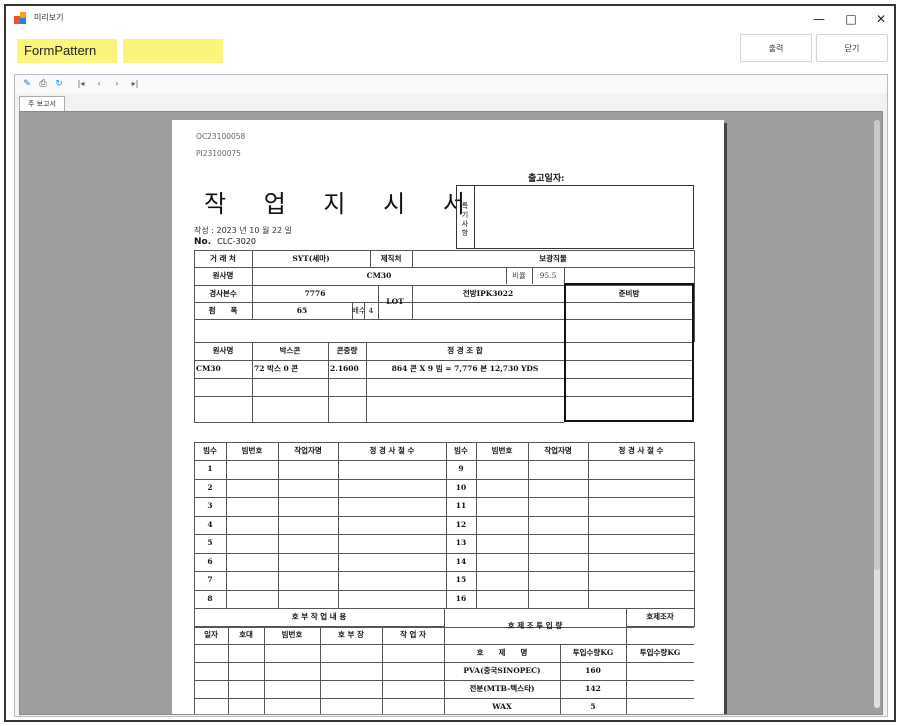  What do you see at coordinates (210, 598) in the screenshot?
I see `beam-number-left: 8` at bounding box center [210, 598].